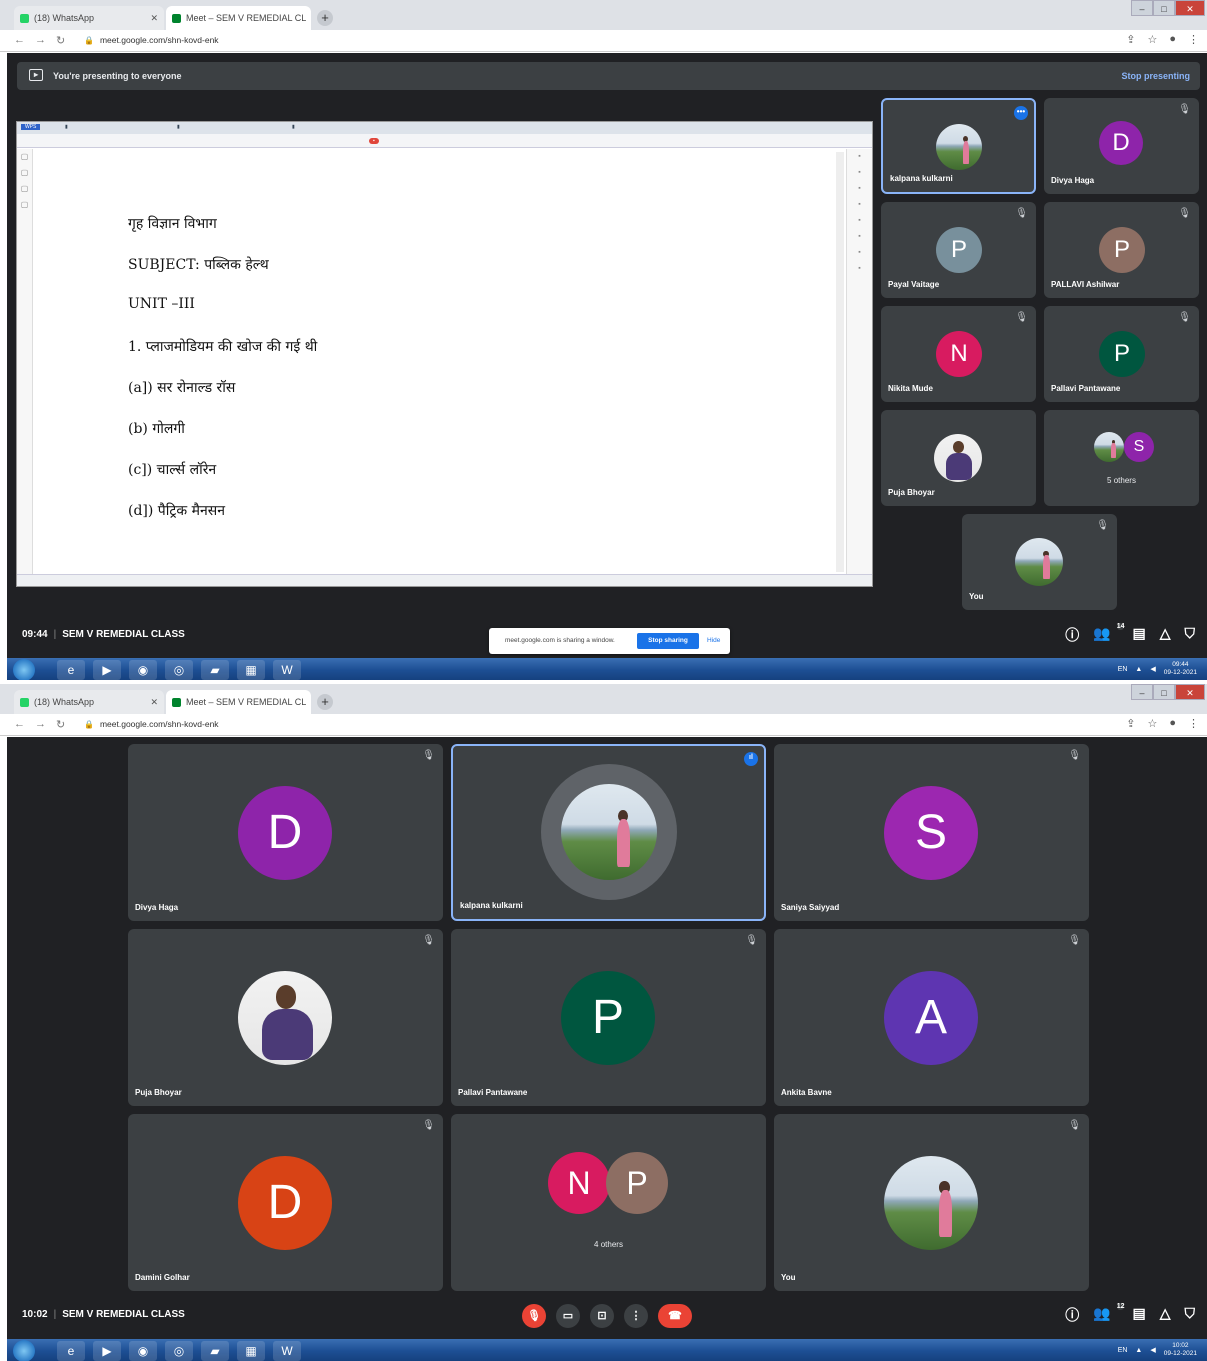 The image size is (1207, 1361). I want to click on clock-date: 09-12-2021, so click(1180, 1353).